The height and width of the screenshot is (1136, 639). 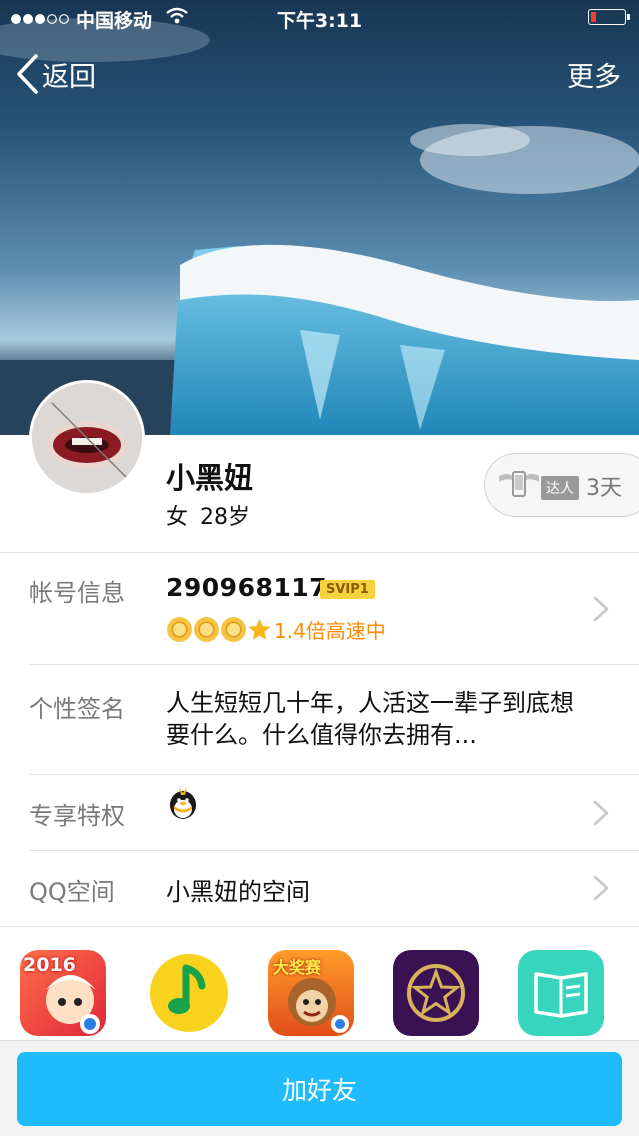 I want to click on talent-days: 3天, so click(x=604, y=488).